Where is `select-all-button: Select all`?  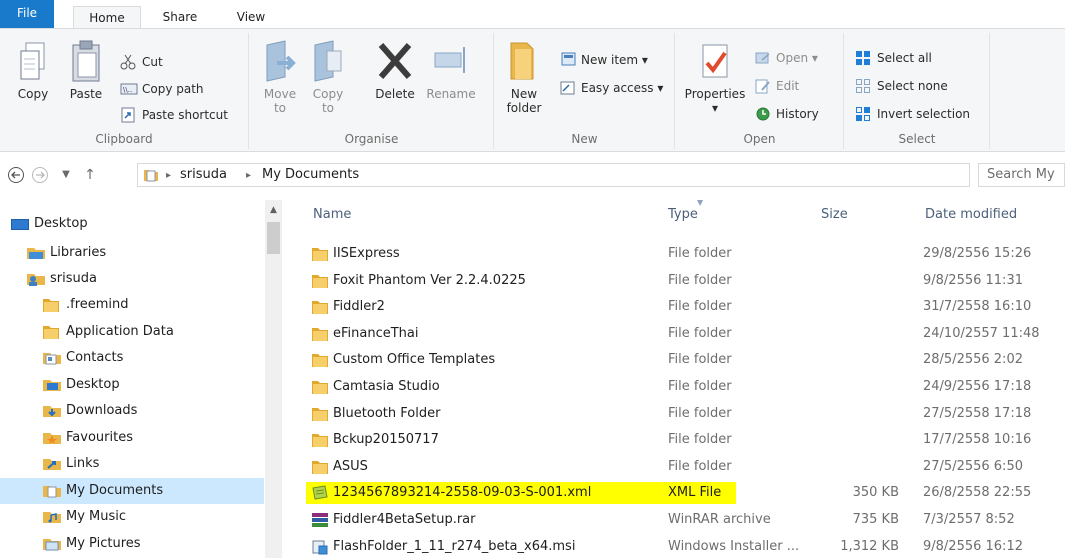
select-all-button: Select all is located at coordinates (893, 58).